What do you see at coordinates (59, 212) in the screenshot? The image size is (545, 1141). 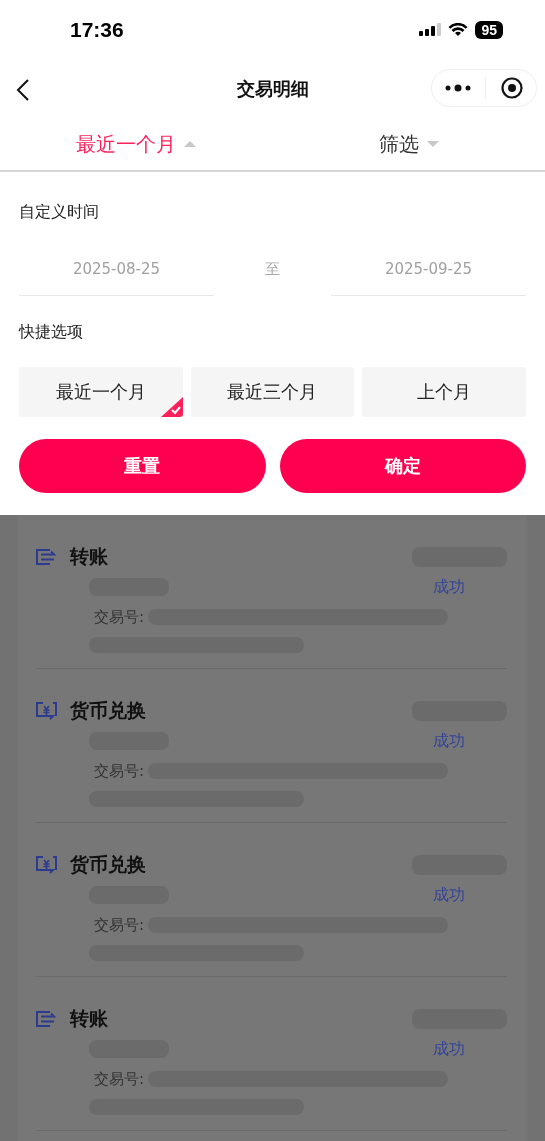 I see `section-label: 自定义时间` at bounding box center [59, 212].